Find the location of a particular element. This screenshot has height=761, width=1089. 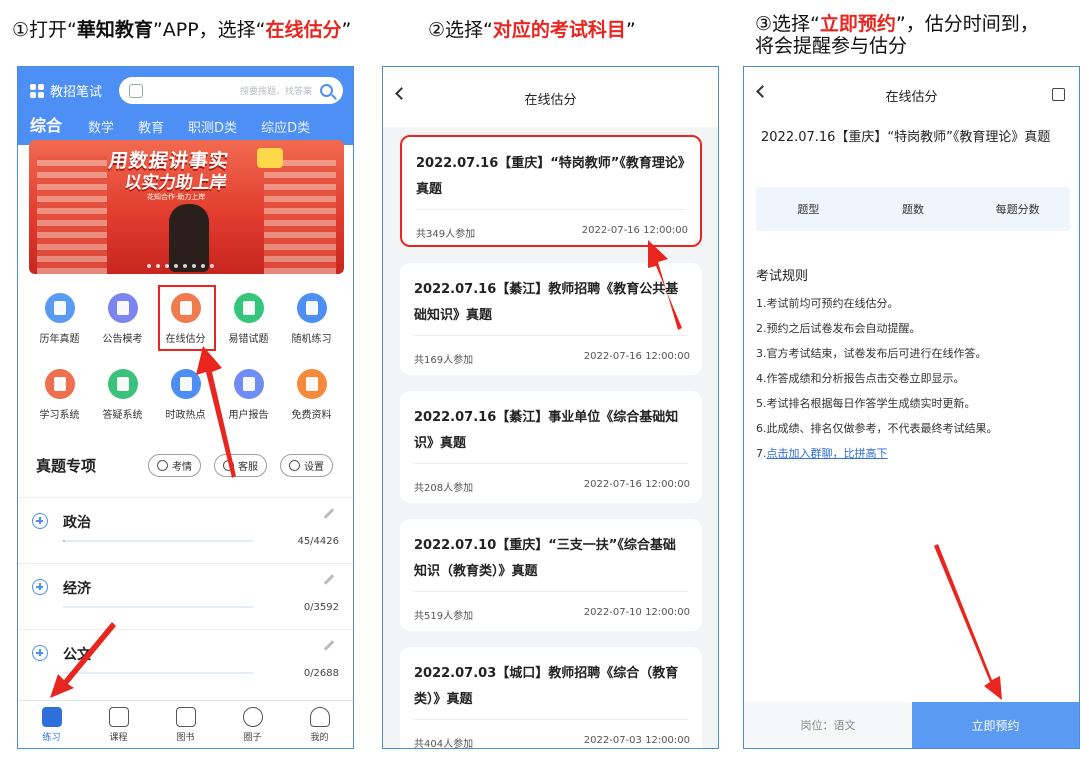

nav-books: 图书 is located at coordinates (185, 724).